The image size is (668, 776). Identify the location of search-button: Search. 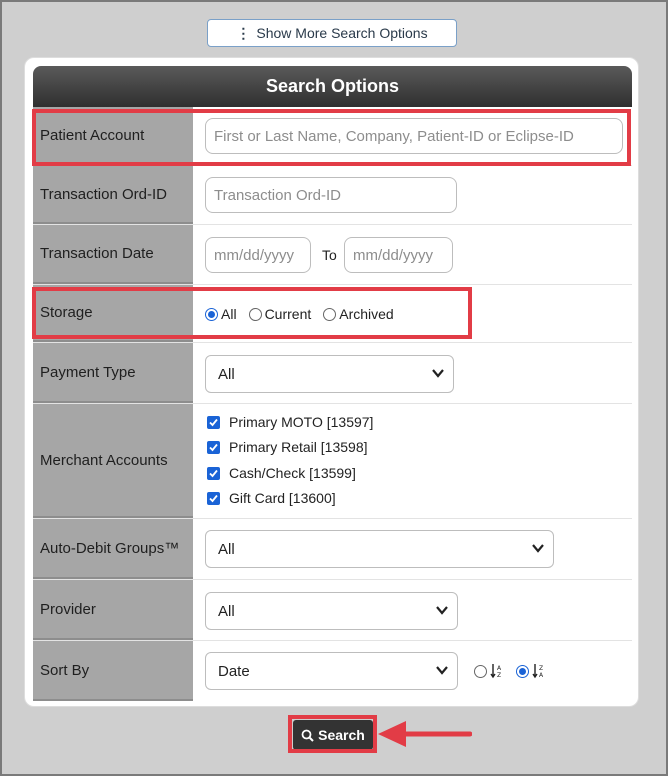
(333, 735).